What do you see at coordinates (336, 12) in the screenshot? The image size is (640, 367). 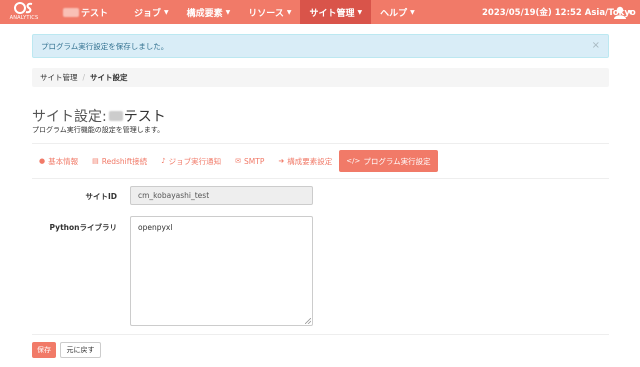 I see `nav-item-site-admin: サイト管理 ▼` at bounding box center [336, 12].